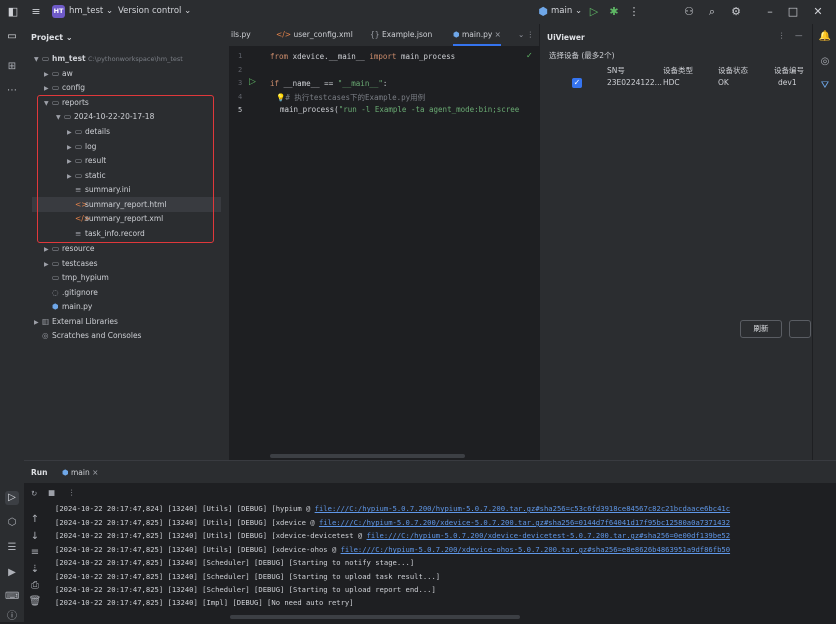 The height and width of the screenshot is (624, 836). What do you see at coordinates (566, 11) in the screenshot?
I see `run-config-selector: main ⌄` at bounding box center [566, 11].